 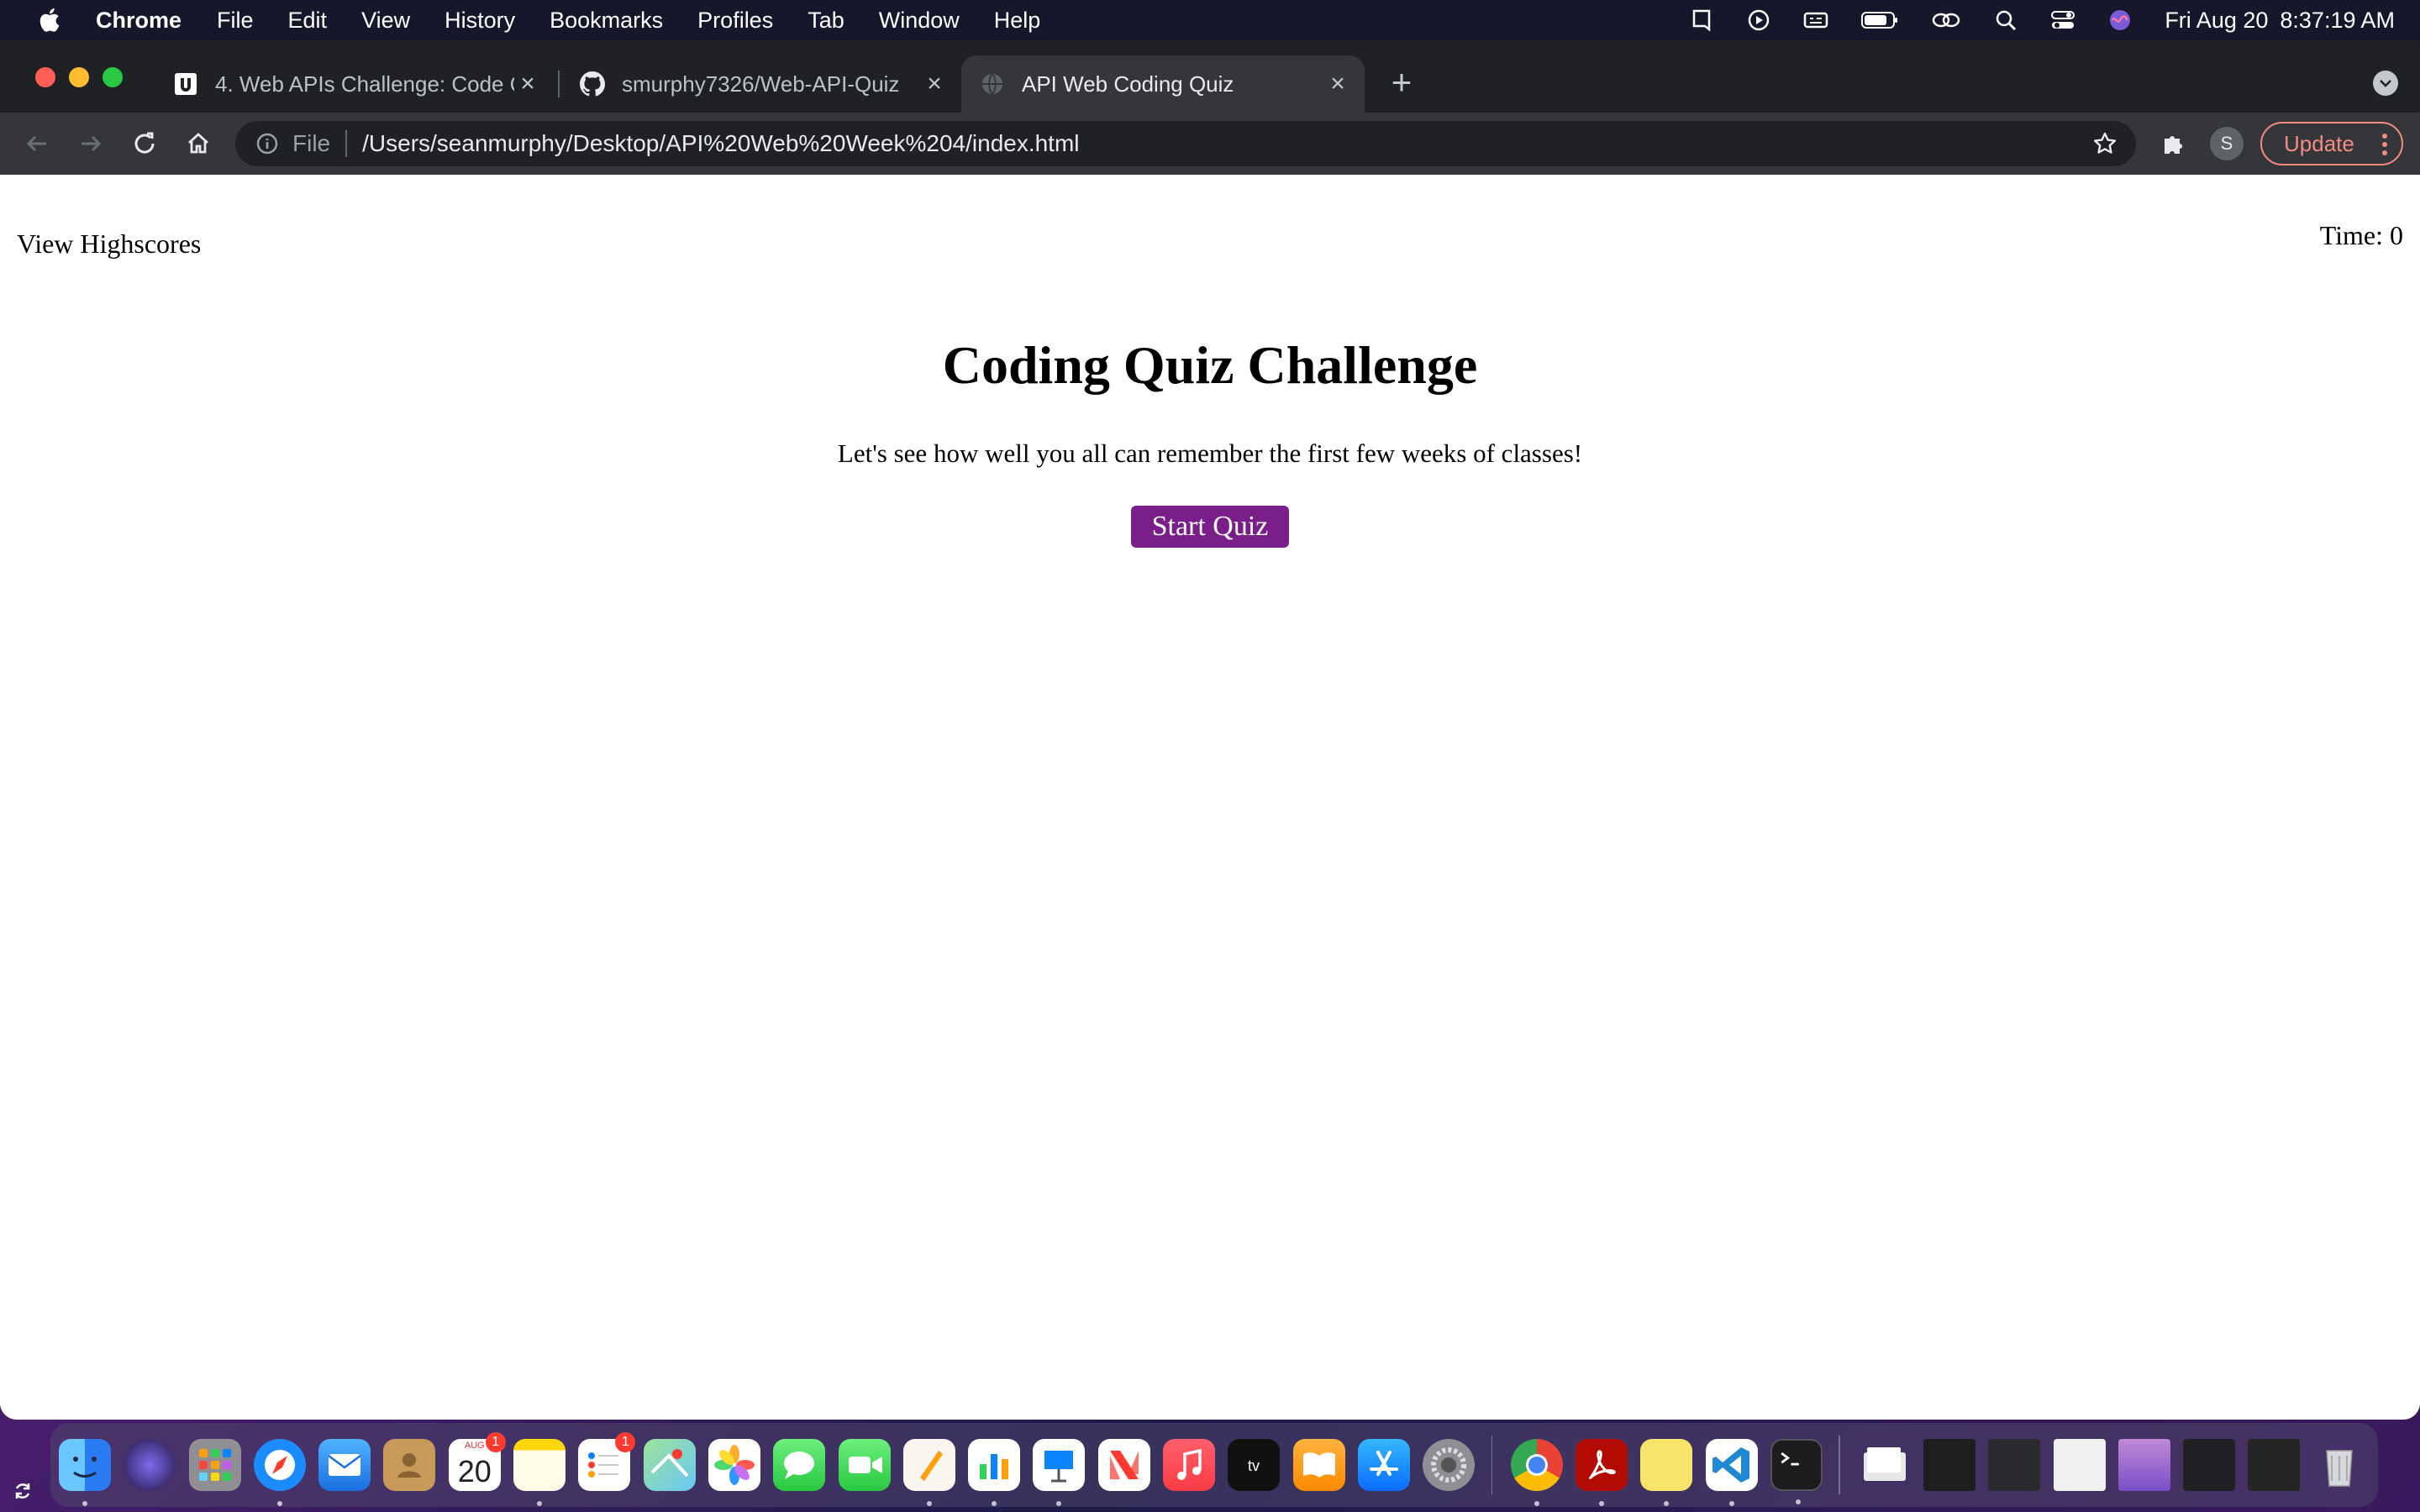 I want to click on zoom-window-button, so click(x=113, y=77).